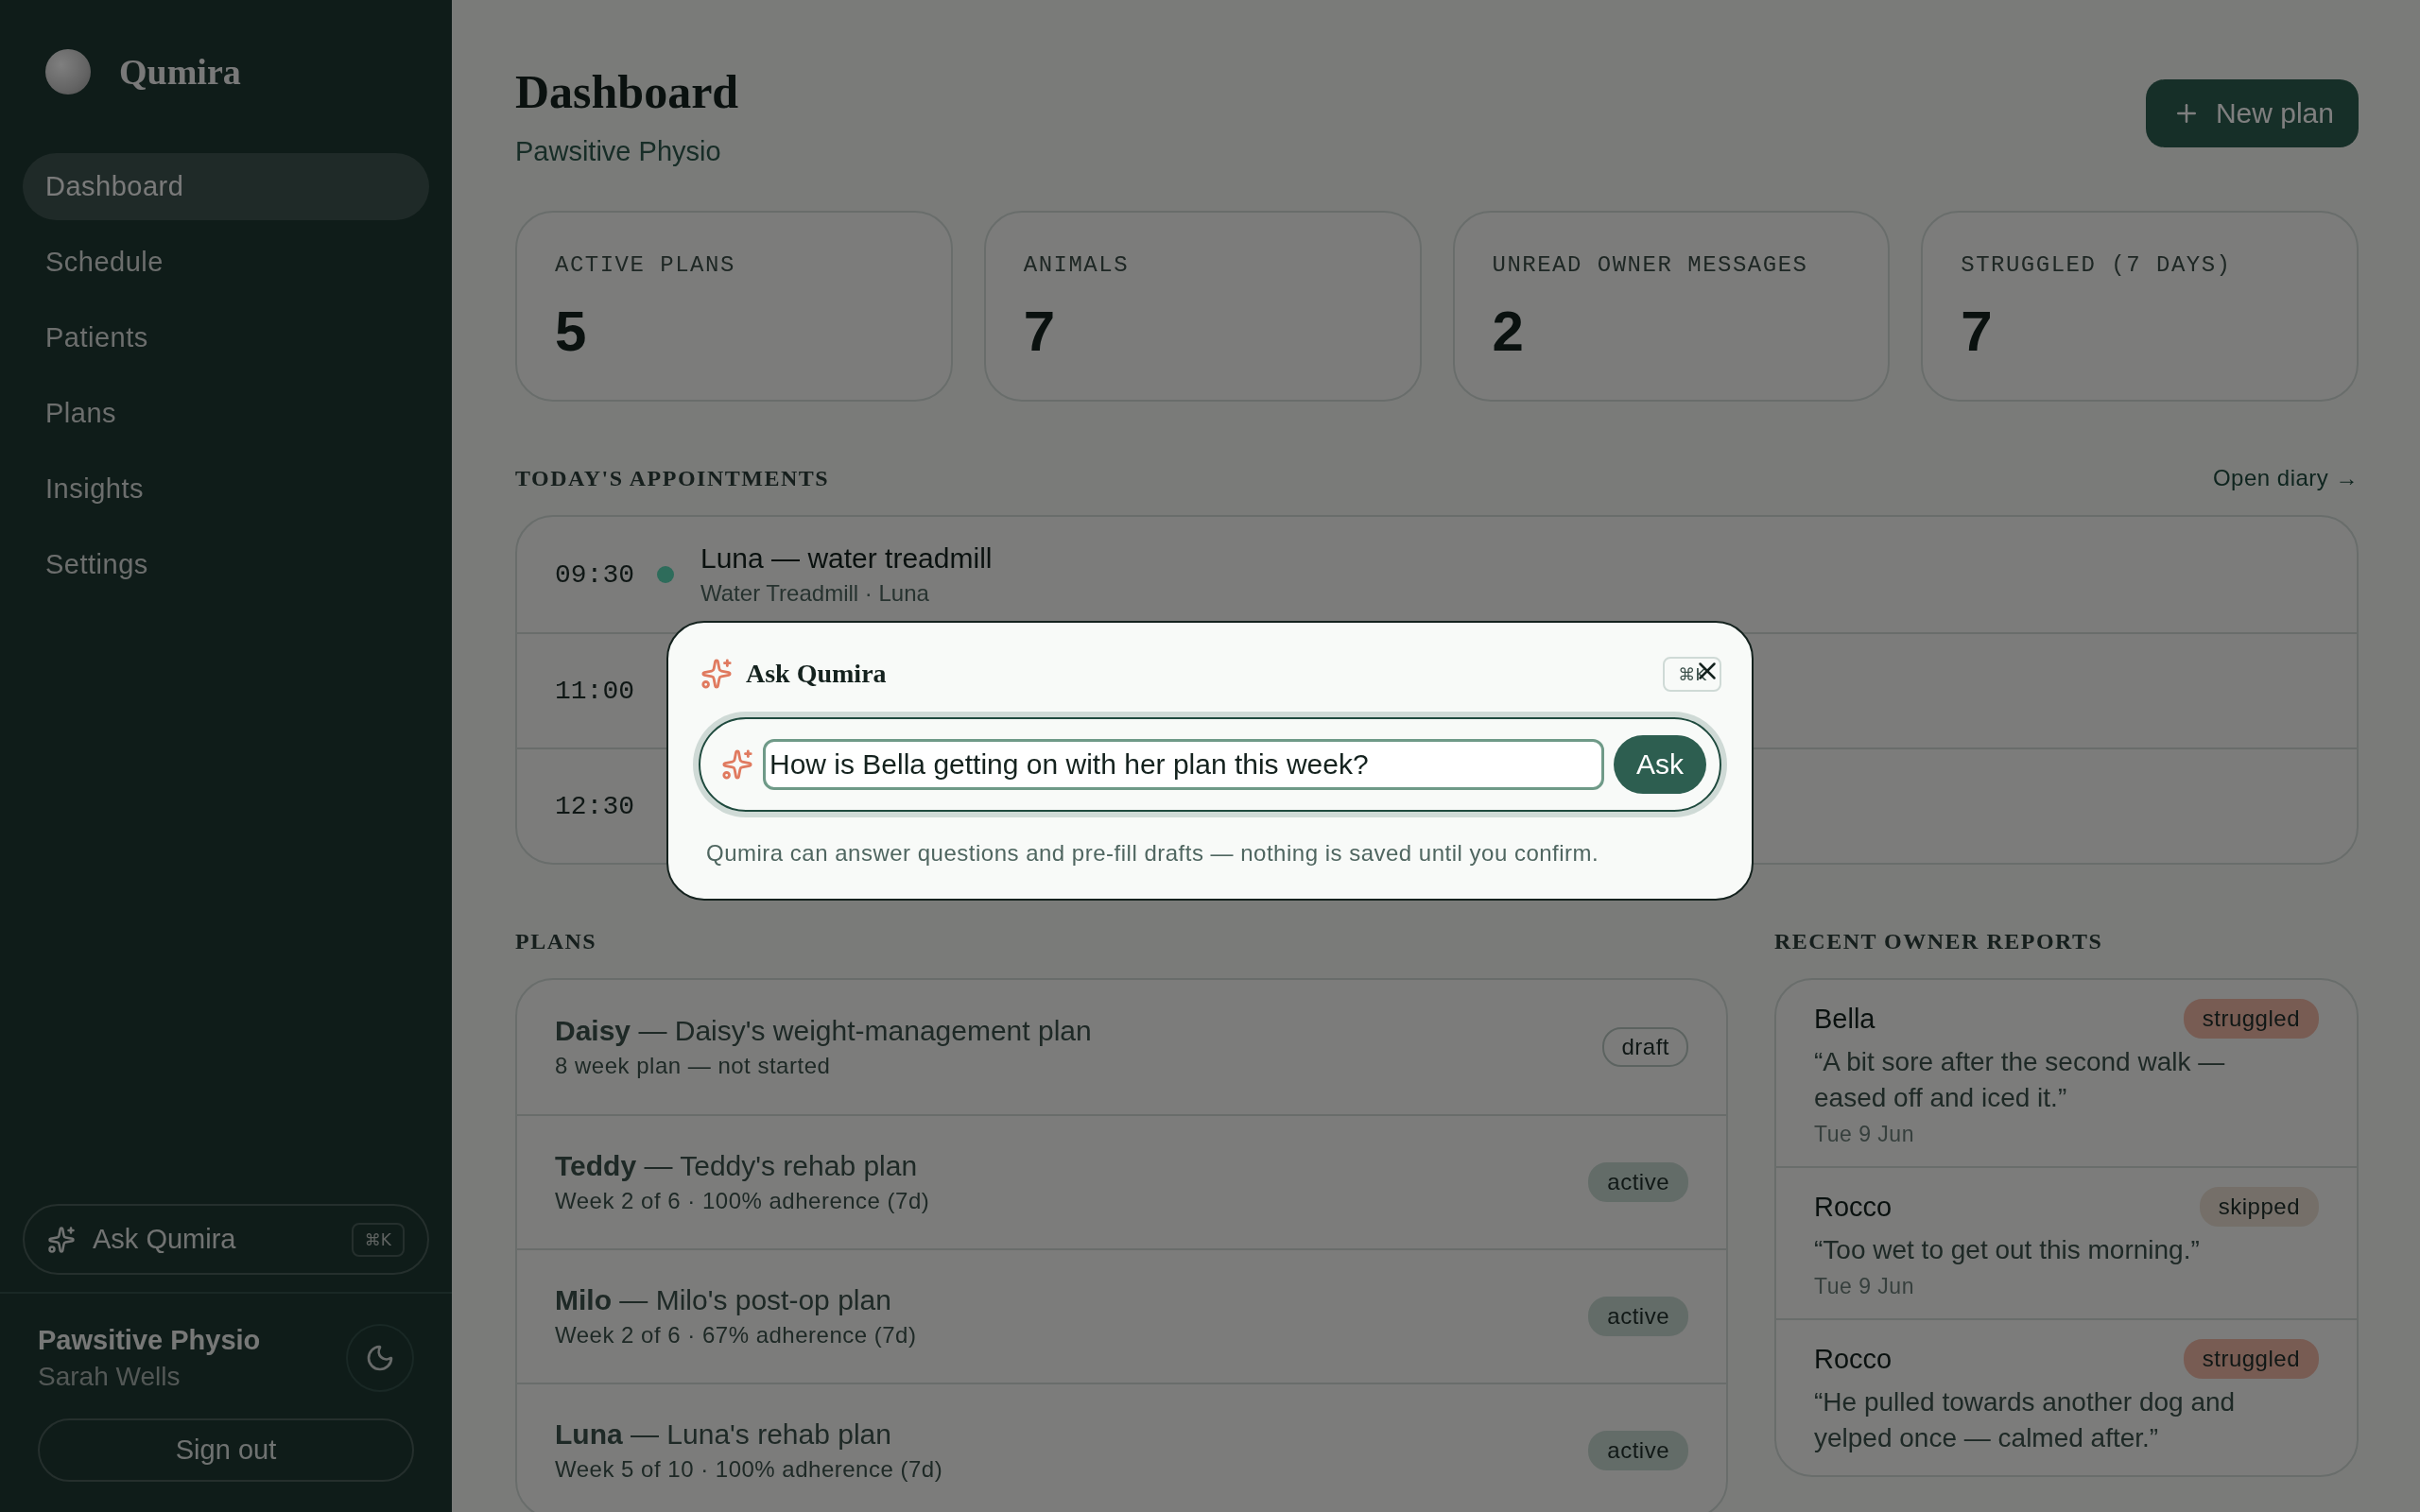 The image size is (2420, 1512). What do you see at coordinates (1183, 764) in the screenshot?
I see `question-field: How is Bella getting on with her plan this week?` at bounding box center [1183, 764].